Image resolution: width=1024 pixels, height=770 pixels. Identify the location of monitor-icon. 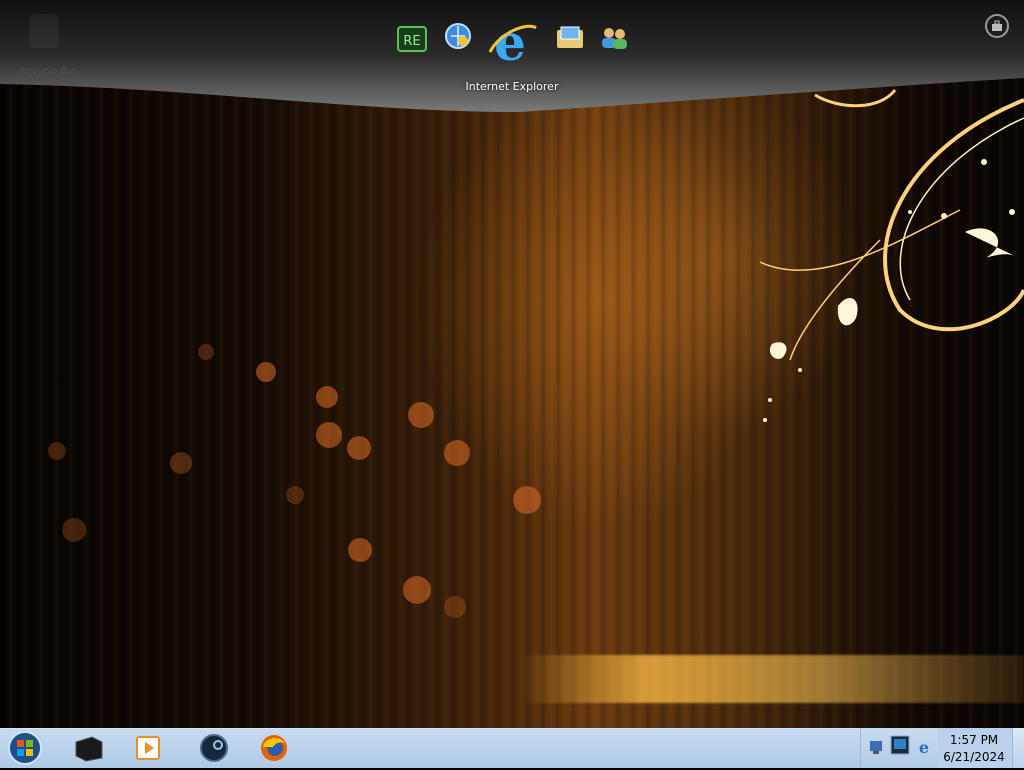
(900, 746).